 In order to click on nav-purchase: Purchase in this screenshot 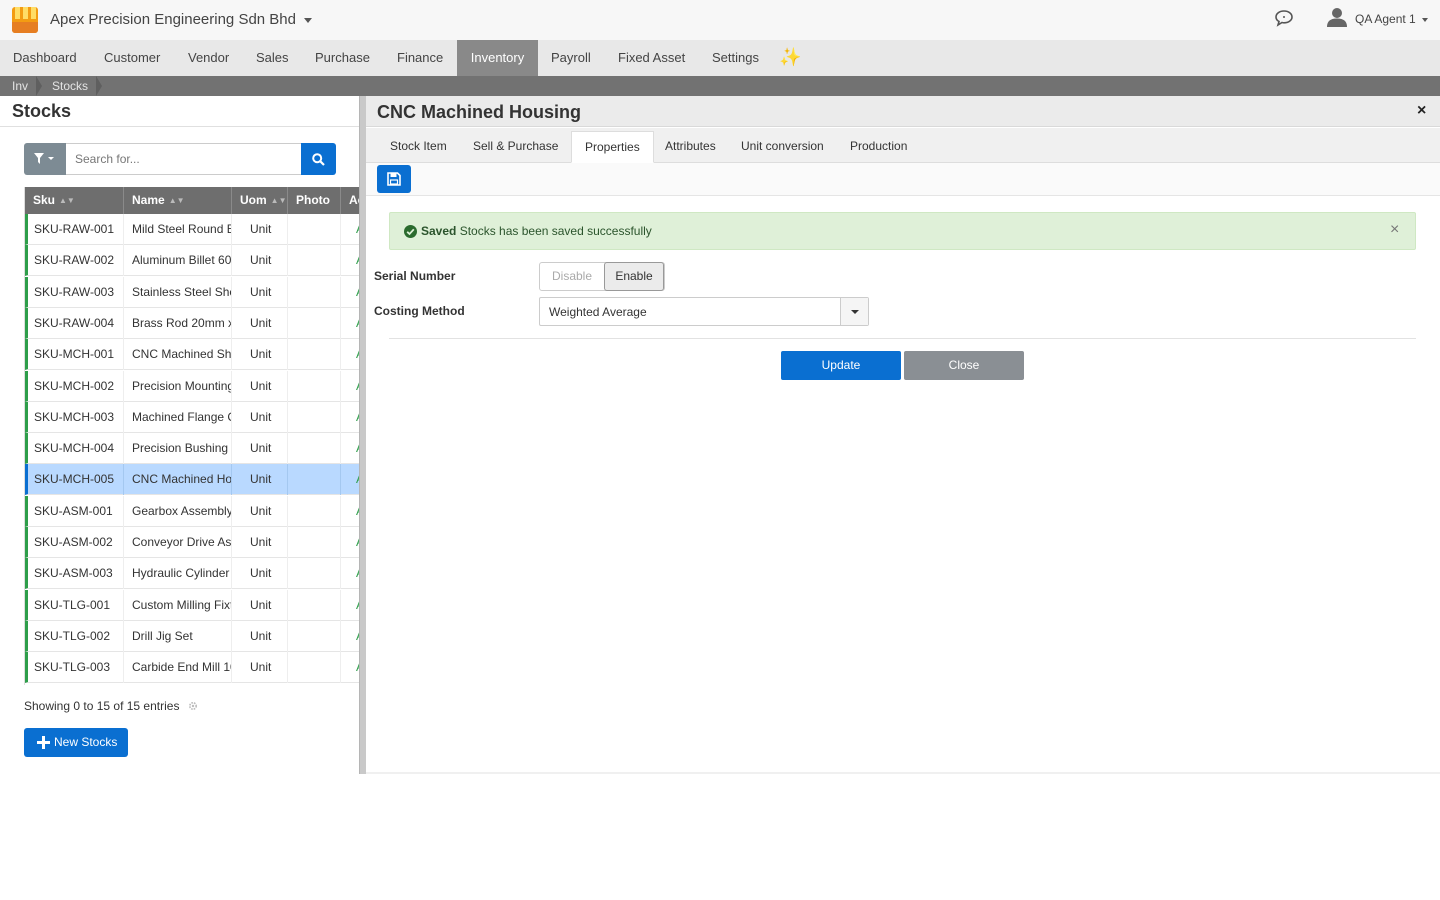, I will do `click(342, 58)`.